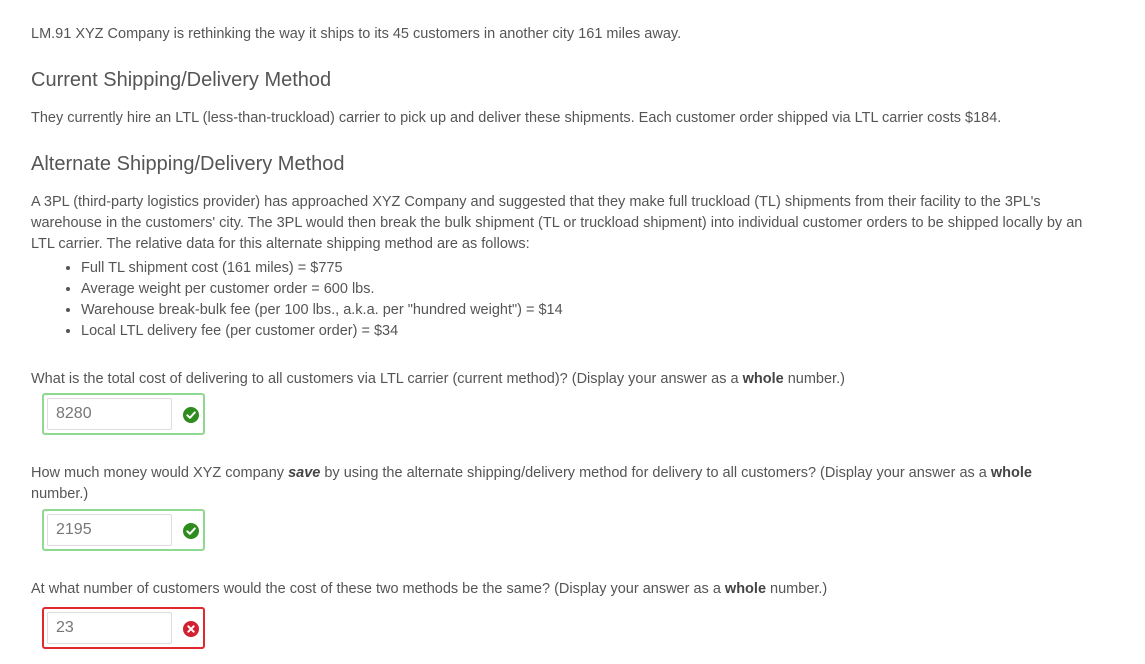  I want to click on answer-2-input, so click(109, 530).